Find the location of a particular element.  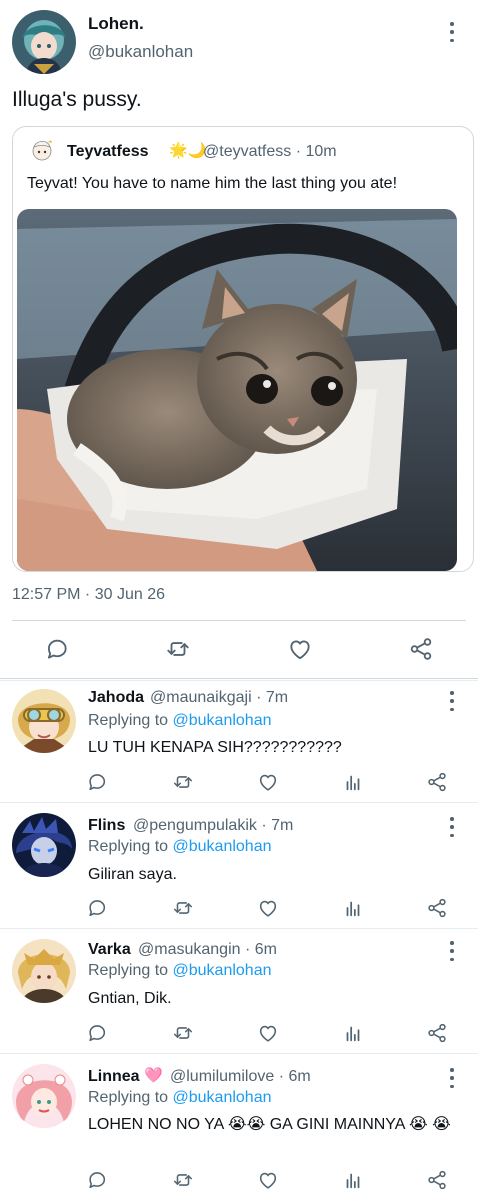

quoted-handle-time: @teyvatfess · 10m is located at coordinates (270, 151).